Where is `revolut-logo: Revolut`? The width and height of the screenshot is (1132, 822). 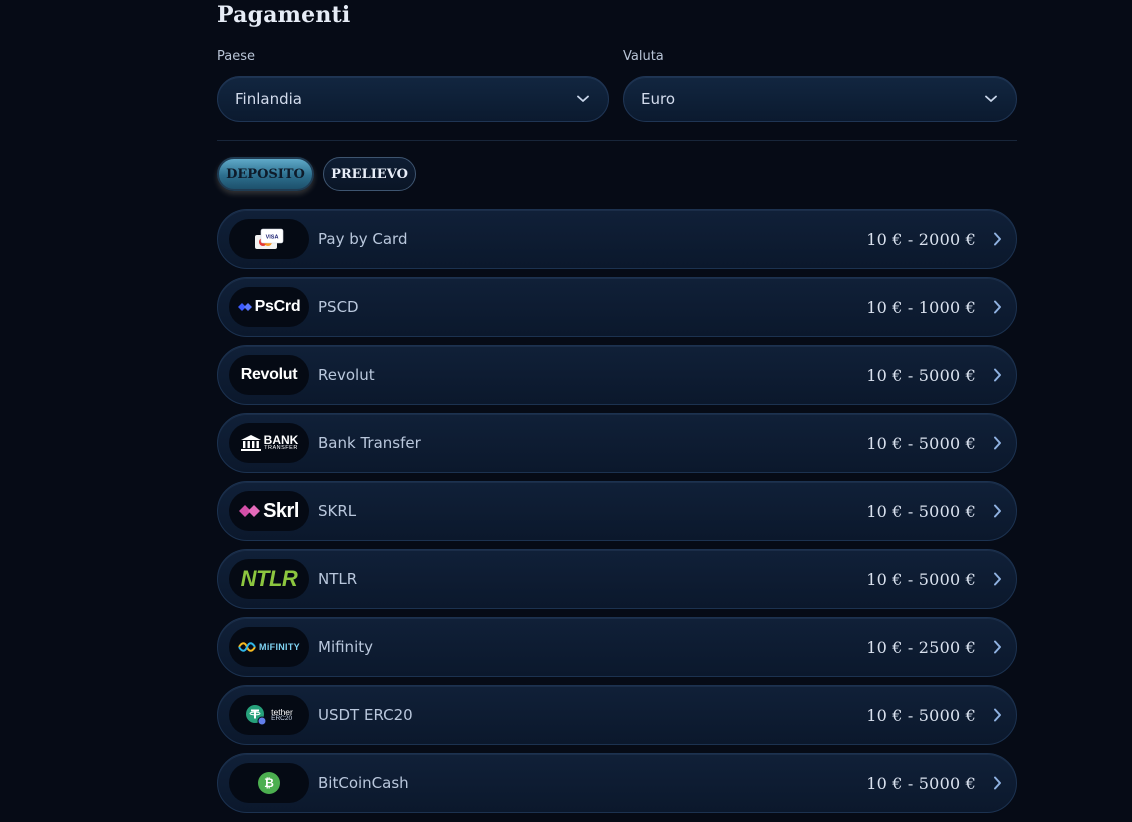 revolut-logo: Revolut is located at coordinates (269, 375).